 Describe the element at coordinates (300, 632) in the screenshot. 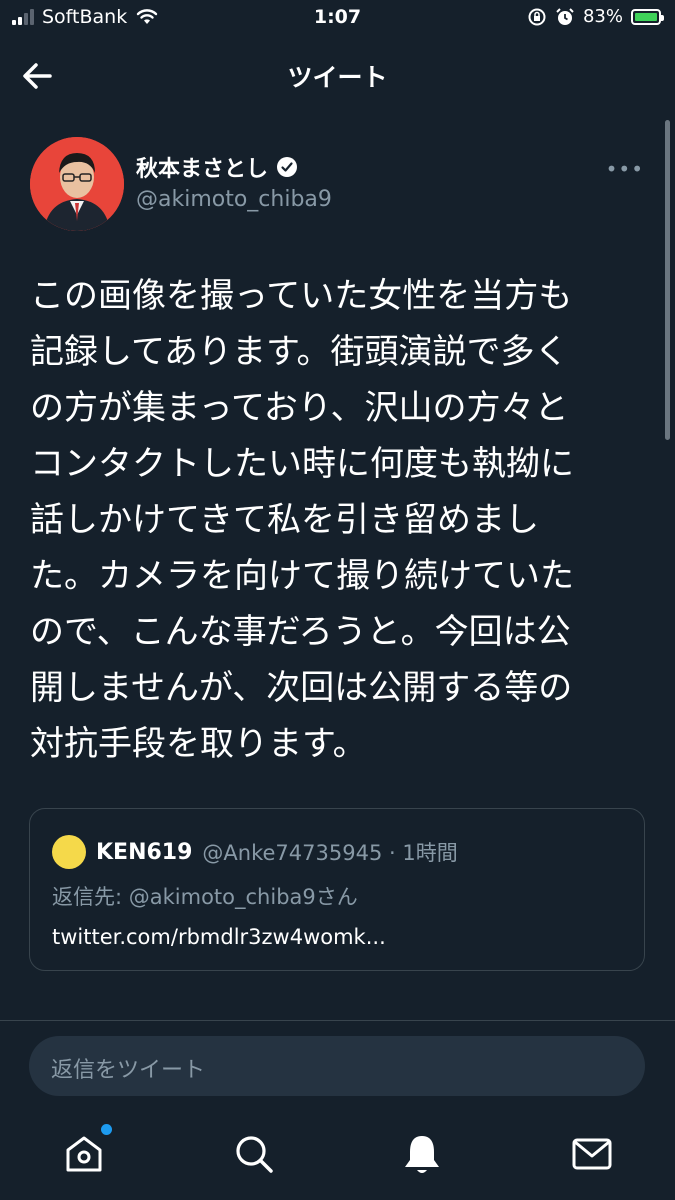

I see `tweet-line: ので、こんな事だろうと。今回は公` at that location.